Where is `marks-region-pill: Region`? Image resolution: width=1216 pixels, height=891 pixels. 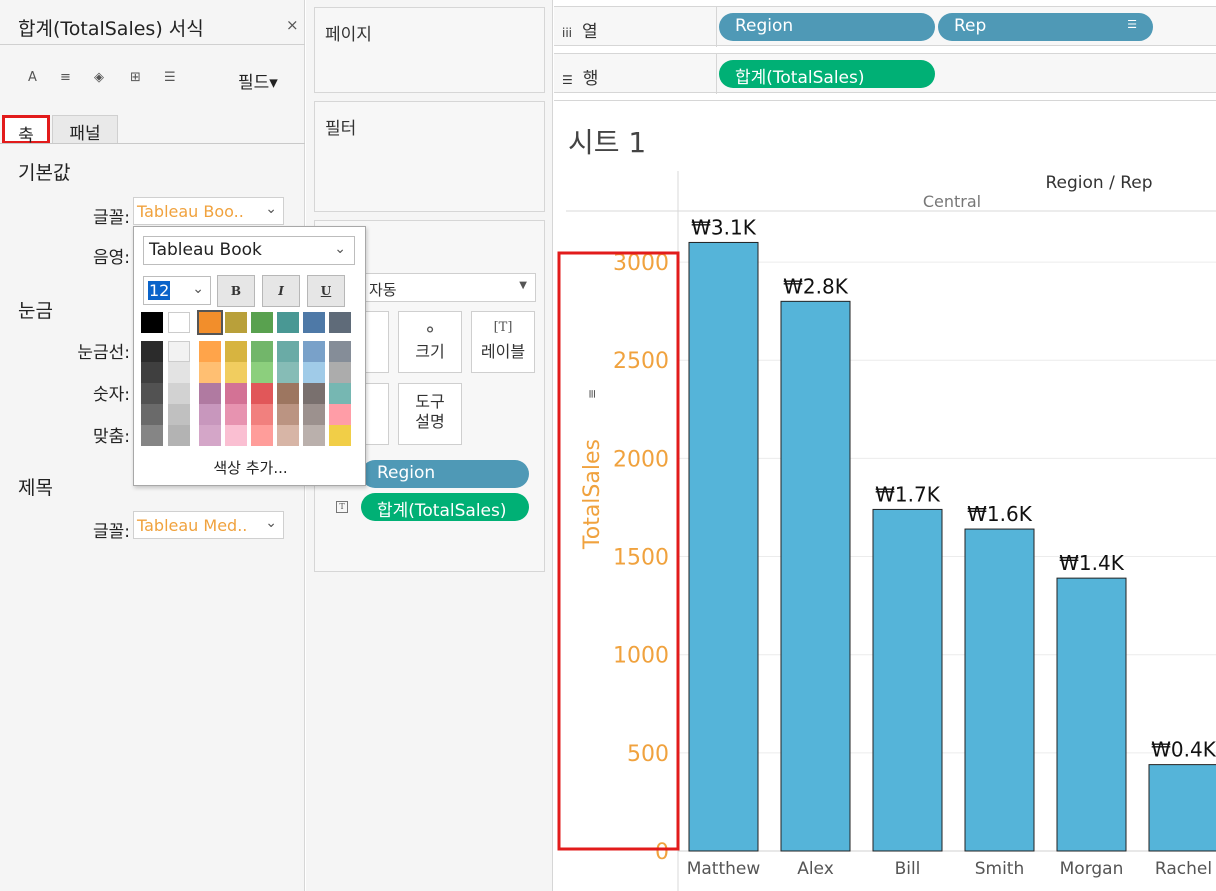 marks-region-pill: Region is located at coordinates (445, 474).